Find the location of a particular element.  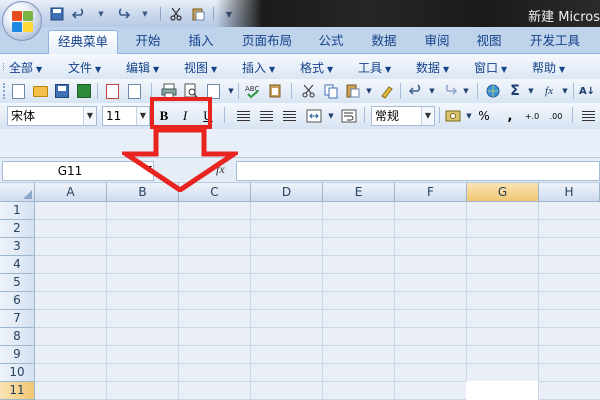

sort-ascending-button: A↓ is located at coordinates (587, 91).